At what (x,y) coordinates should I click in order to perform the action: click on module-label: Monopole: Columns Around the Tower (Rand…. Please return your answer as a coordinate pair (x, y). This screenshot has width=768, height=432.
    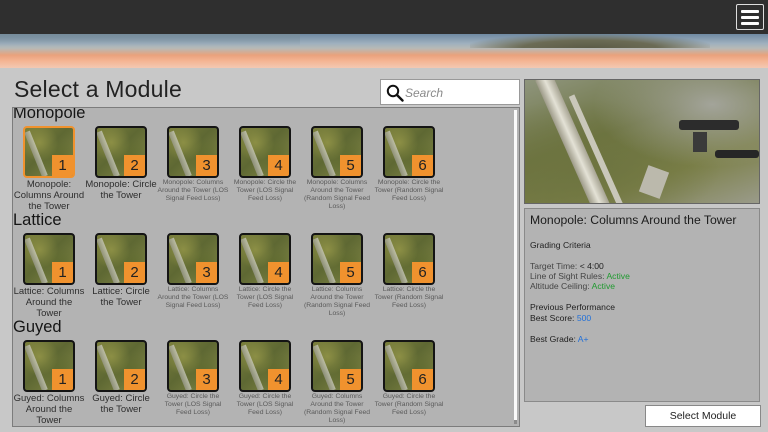
    Looking at the image, I should click on (337, 194).